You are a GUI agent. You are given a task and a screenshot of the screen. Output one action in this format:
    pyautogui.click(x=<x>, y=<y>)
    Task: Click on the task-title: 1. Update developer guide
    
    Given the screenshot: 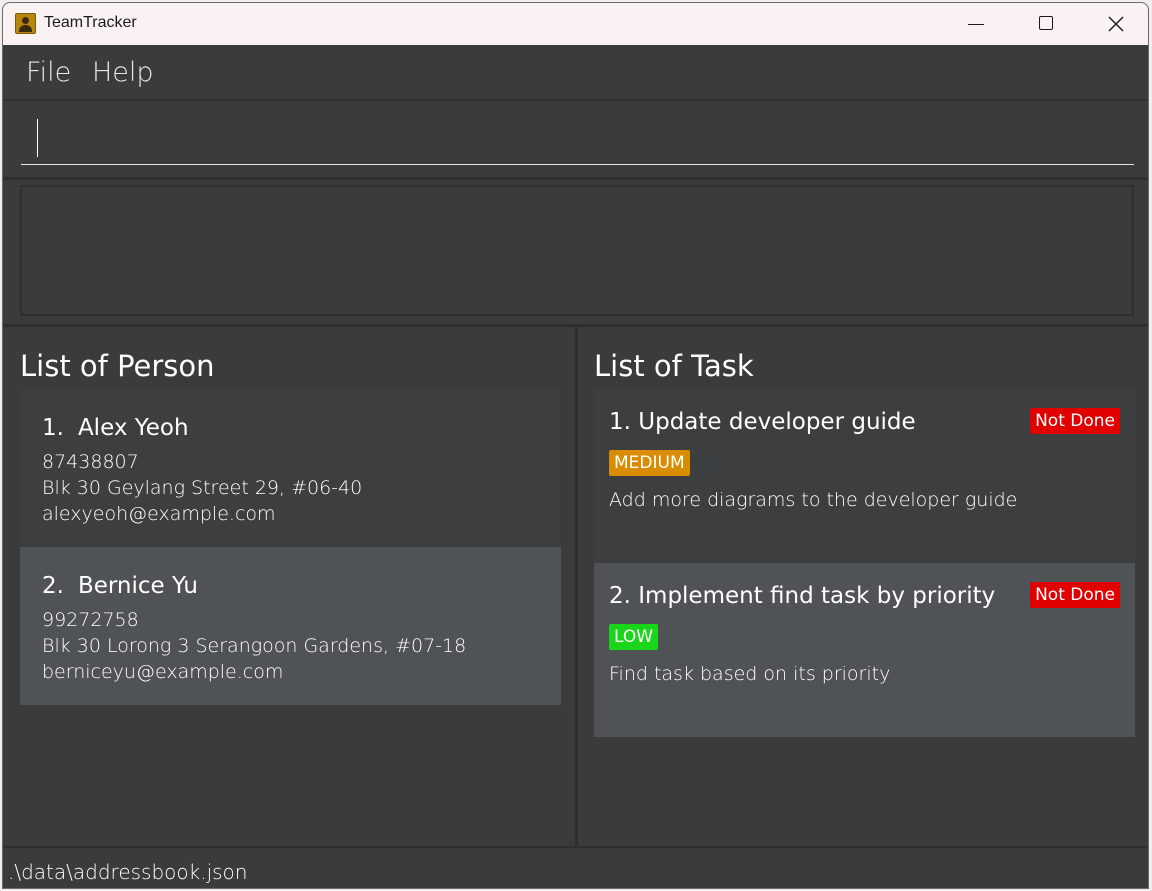 What is the action you would take?
    pyautogui.click(x=762, y=422)
    